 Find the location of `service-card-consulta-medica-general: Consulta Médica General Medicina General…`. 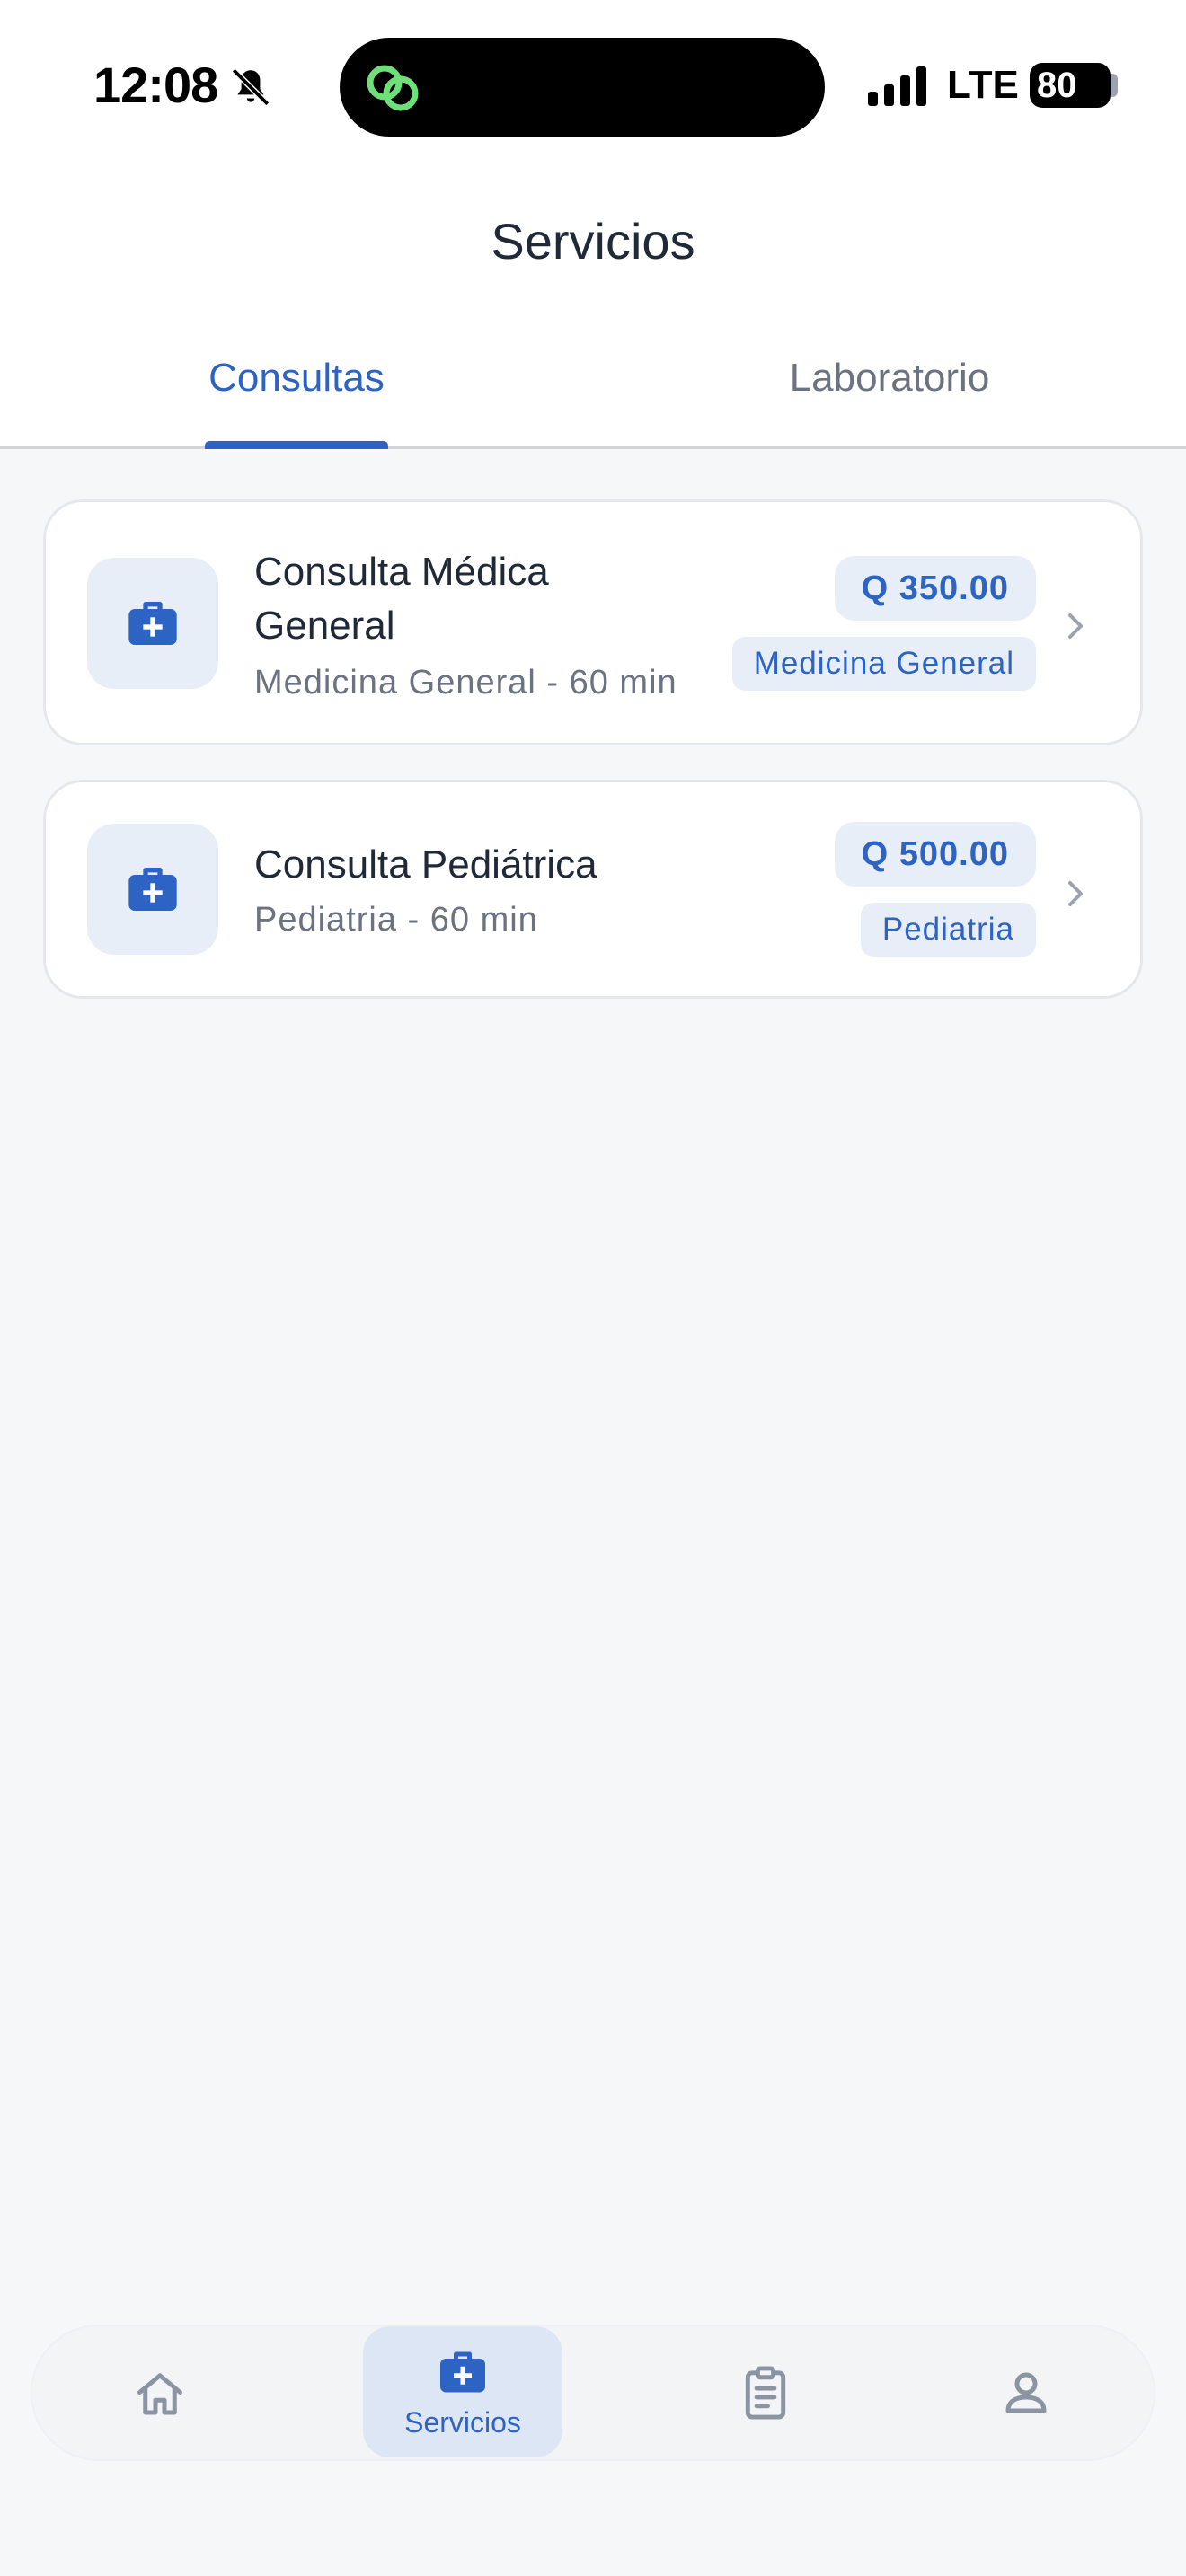

service-card-consulta-medica-general: Consulta Médica General Medicina General… is located at coordinates (593, 622).